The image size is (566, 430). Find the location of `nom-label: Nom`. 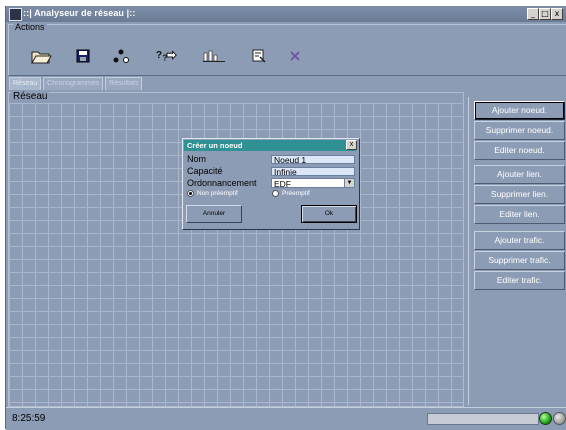

nom-label: Nom is located at coordinates (197, 159).